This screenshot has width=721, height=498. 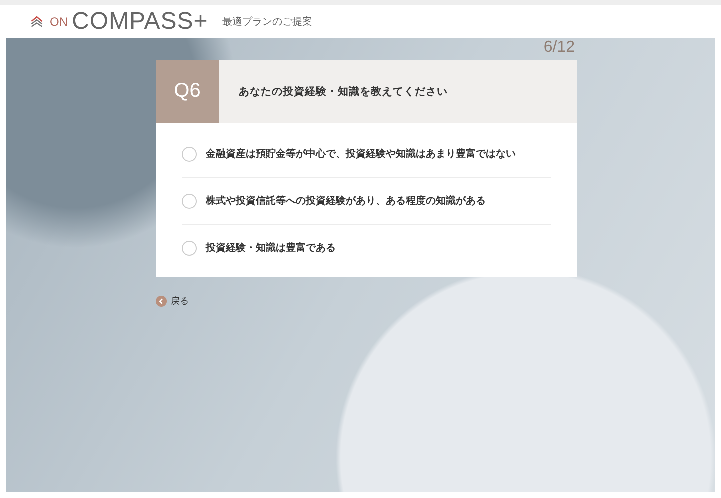 I want to click on logo-prefix: ON, so click(x=59, y=21).